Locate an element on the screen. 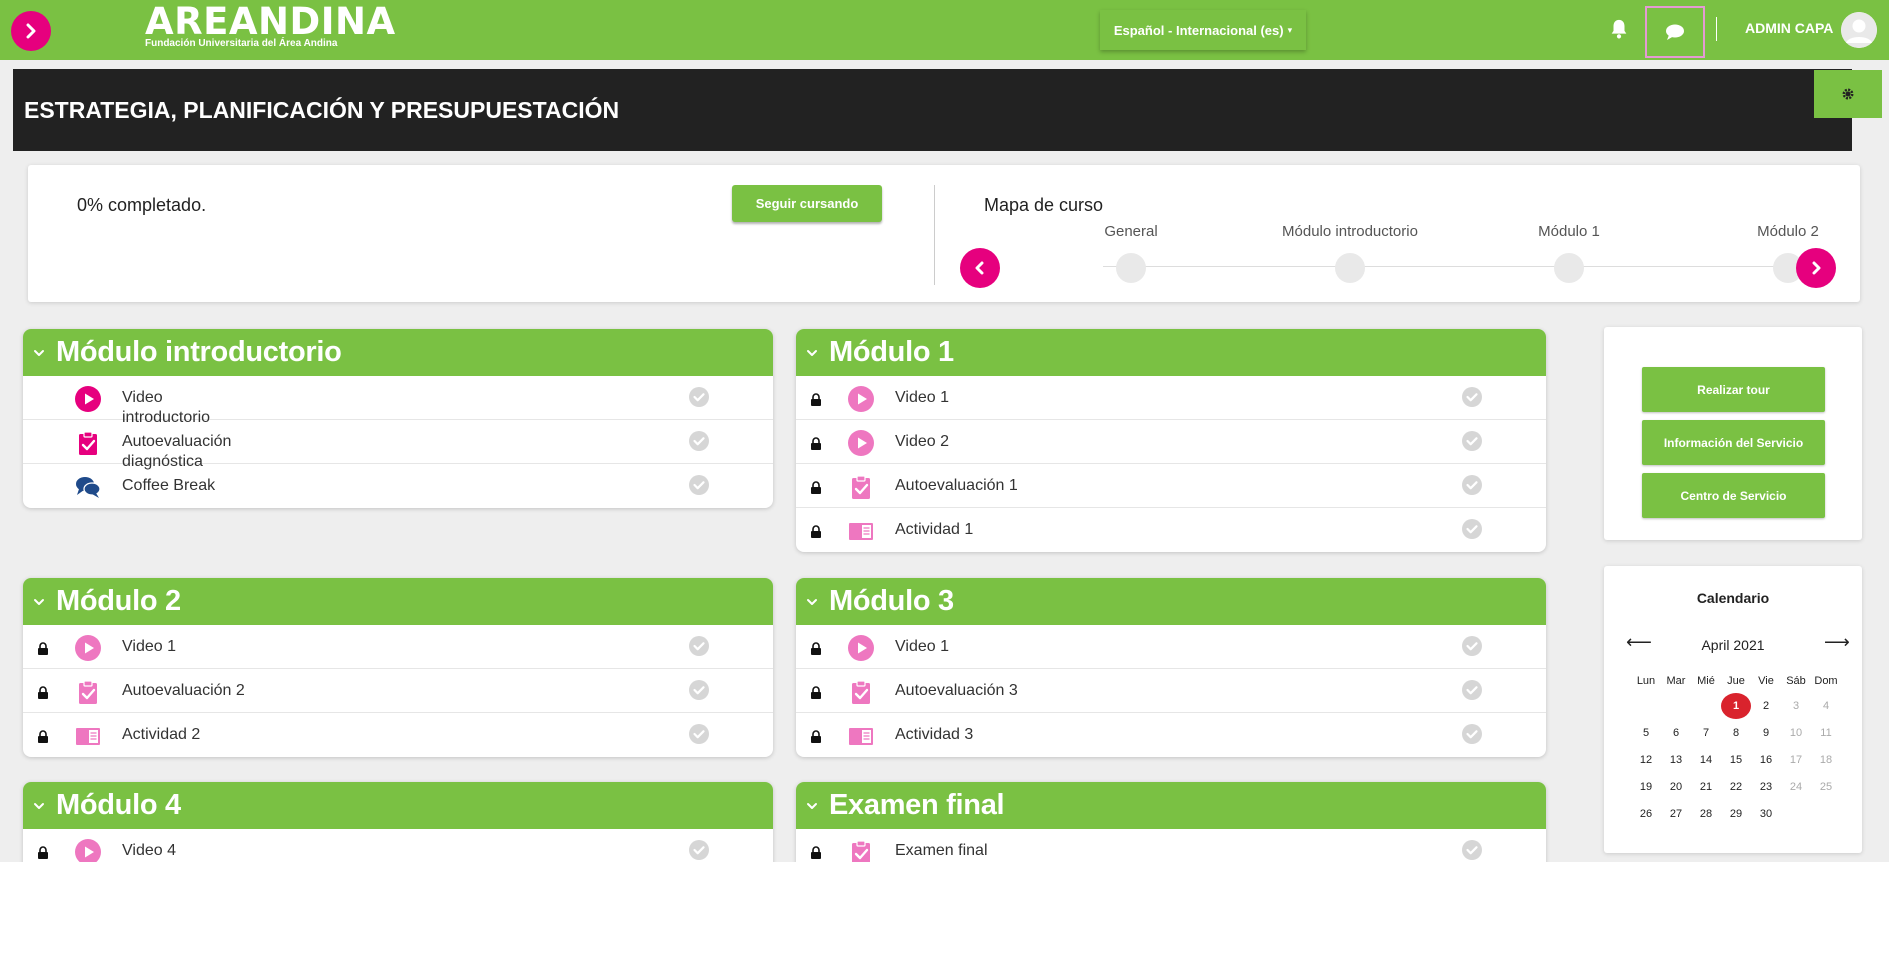 The image size is (1889, 961). activity-row: Autoevaluación 3 is located at coordinates (1171, 691).